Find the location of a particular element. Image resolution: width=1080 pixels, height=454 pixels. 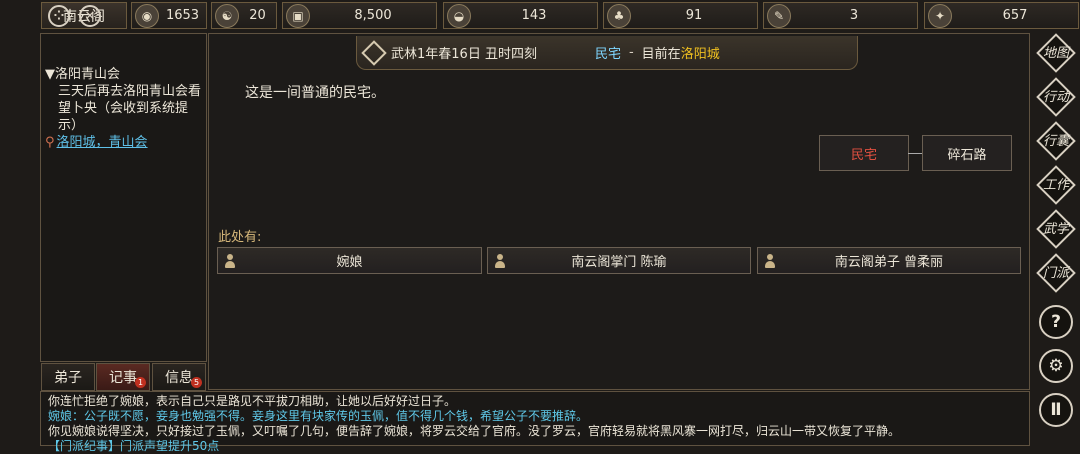

tab-chronicle: 记事 1 is located at coordinates (123, 377).